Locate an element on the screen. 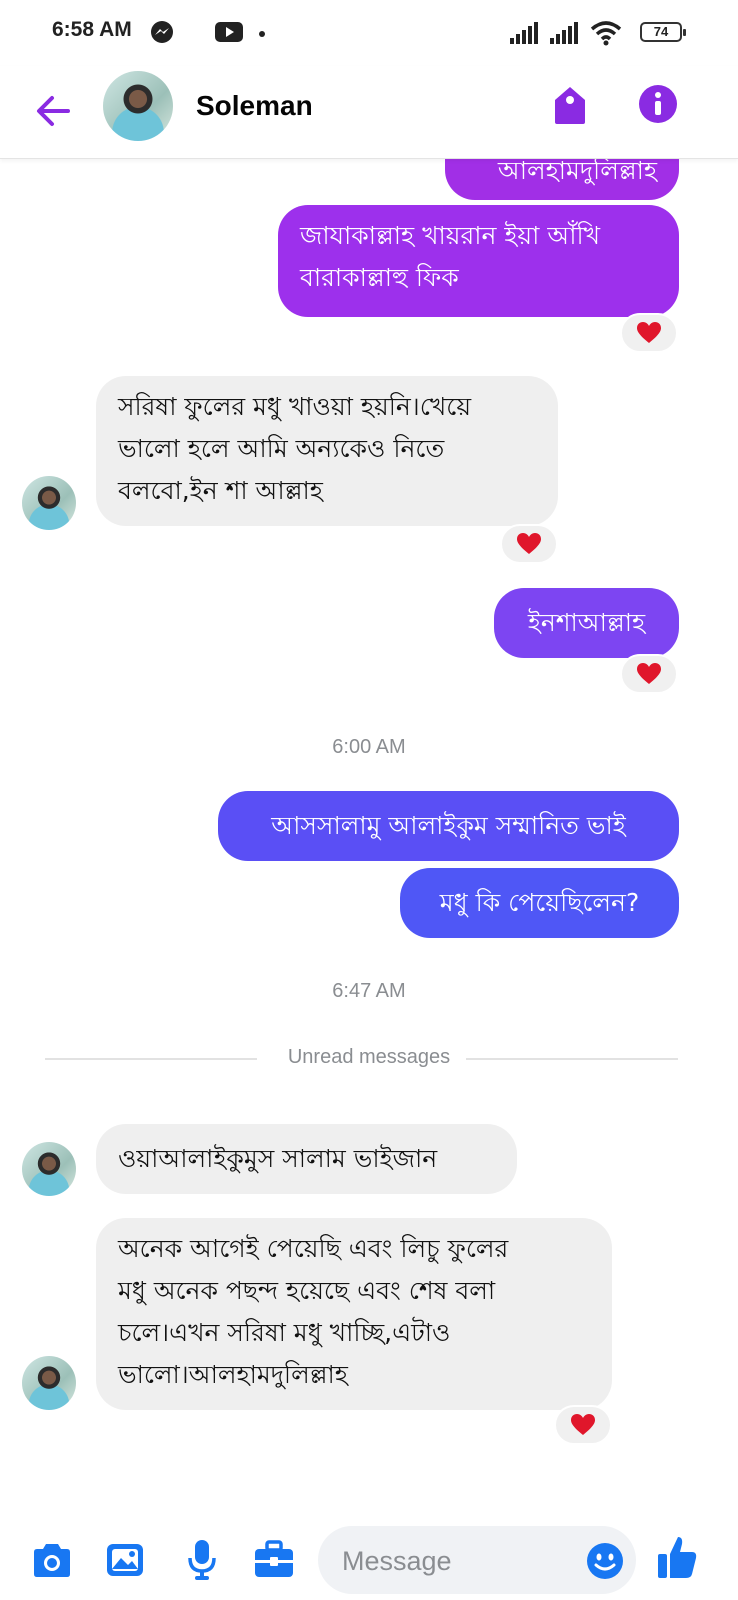 This screenshot has width=738, height=1600. message-text: ইনশাআল্লাহ is located at coordinates (586, 622).